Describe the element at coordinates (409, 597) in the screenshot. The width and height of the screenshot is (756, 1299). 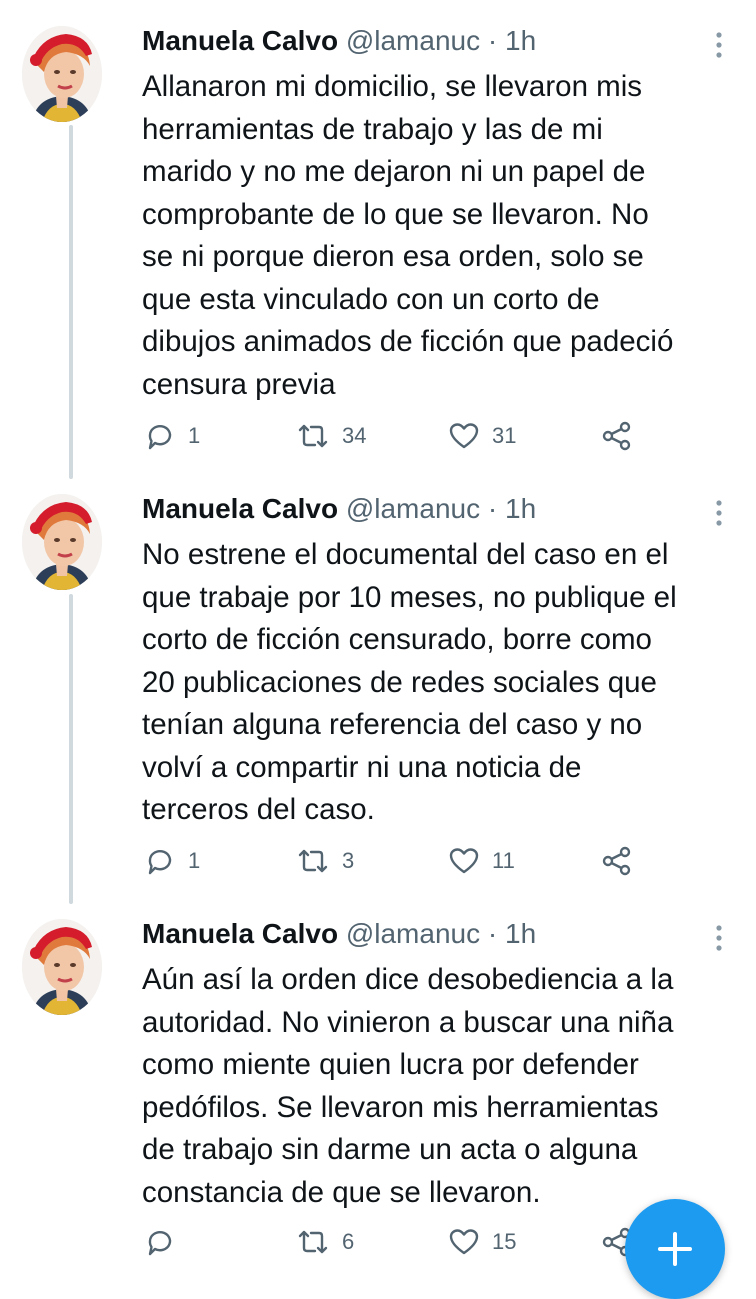
I see `tweet-text-line: que trabaje por 10 meses, no publique el` at that location.